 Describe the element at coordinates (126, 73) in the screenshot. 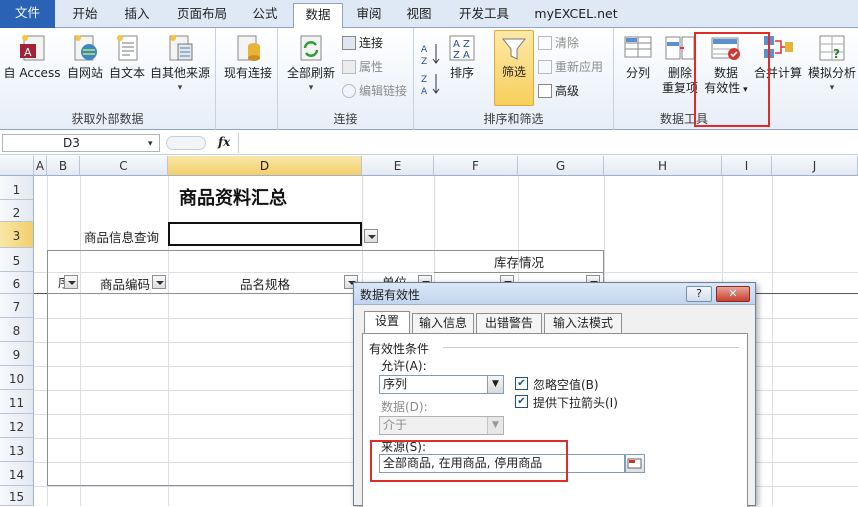

I see `from-text-label: 自文本` at that location.